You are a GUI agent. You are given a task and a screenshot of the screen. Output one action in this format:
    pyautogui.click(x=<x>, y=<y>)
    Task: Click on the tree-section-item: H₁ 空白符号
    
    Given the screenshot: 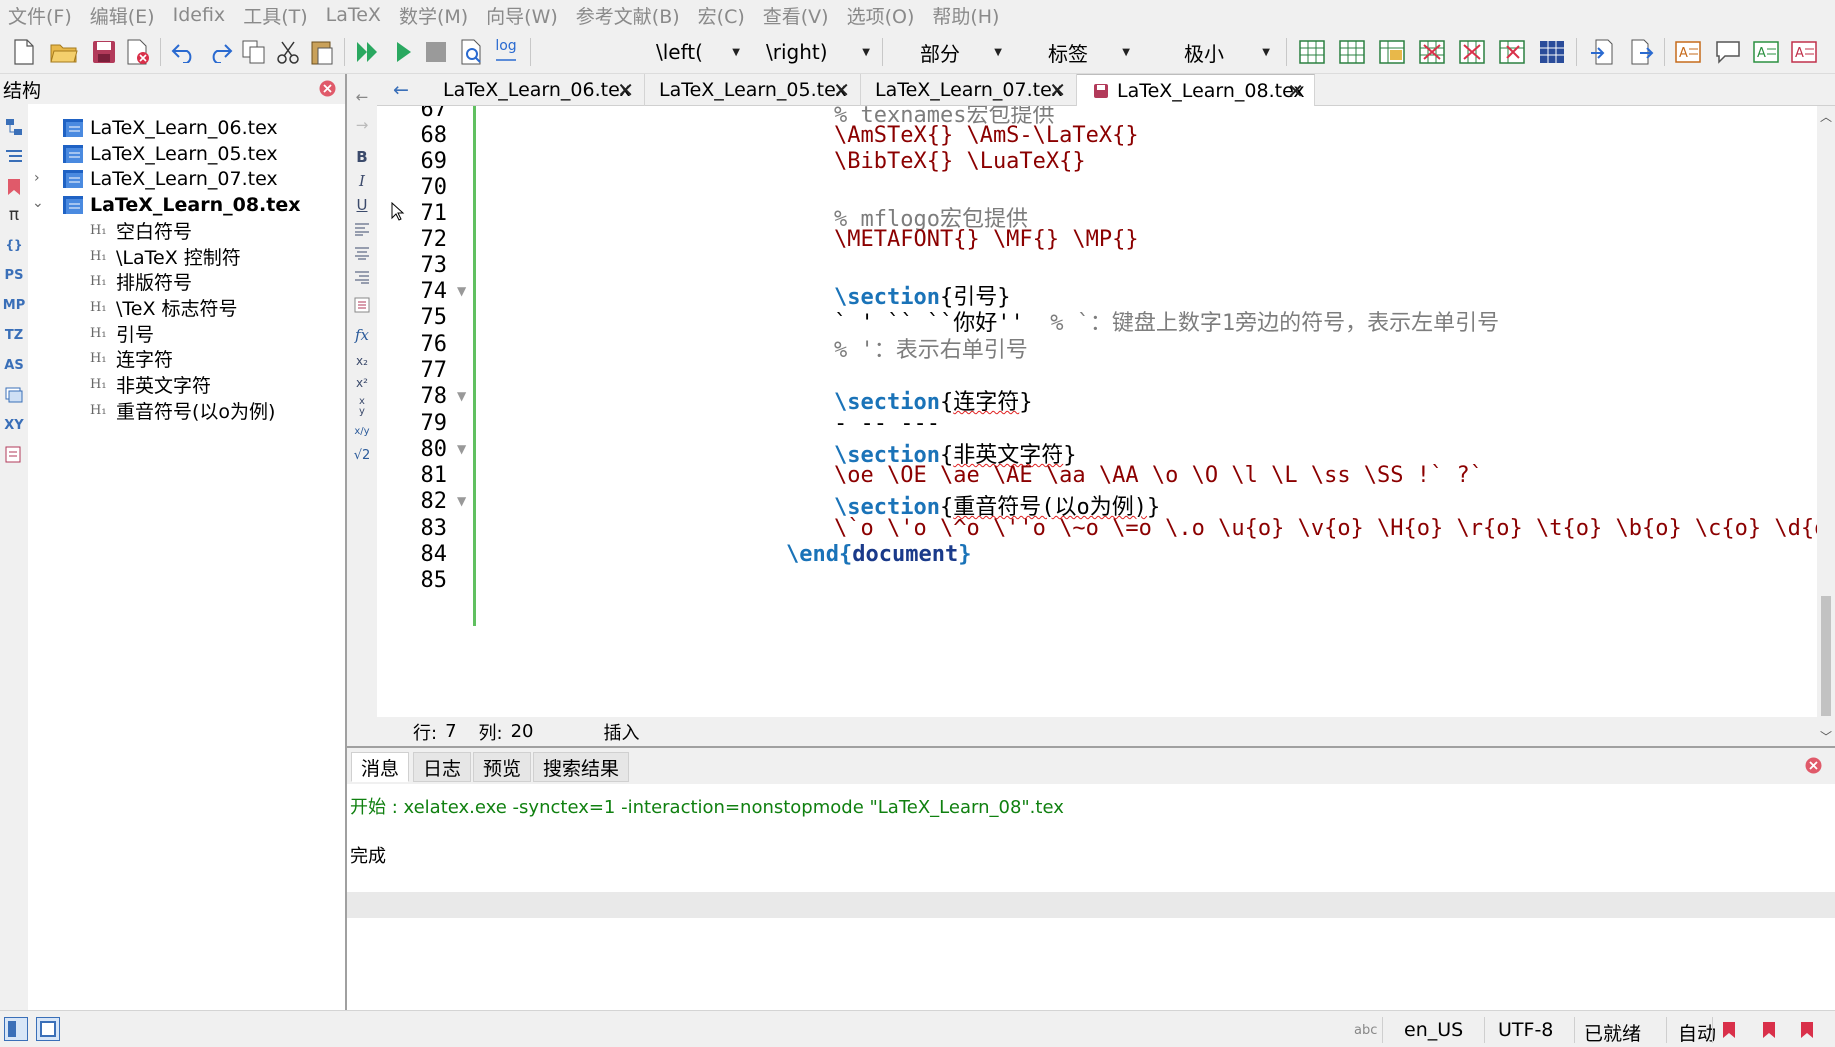 What is the action you would take?
    pyautogui.click(x=141, y=230)
    